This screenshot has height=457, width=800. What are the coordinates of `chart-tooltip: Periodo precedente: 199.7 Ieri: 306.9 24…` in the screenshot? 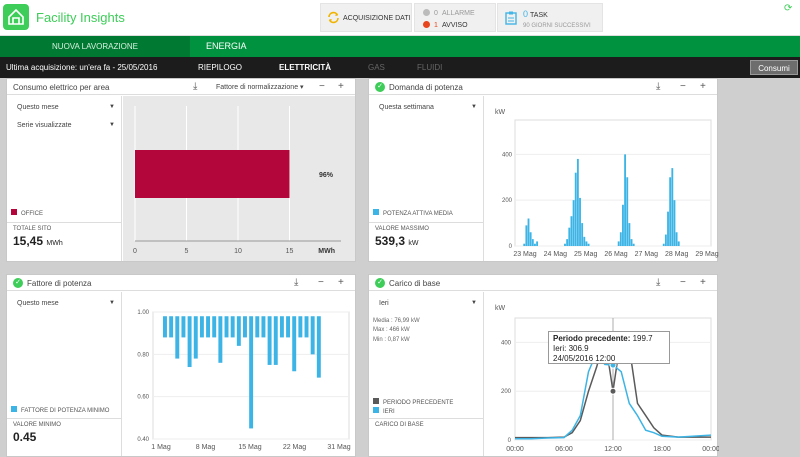 It's located at (609, 347).